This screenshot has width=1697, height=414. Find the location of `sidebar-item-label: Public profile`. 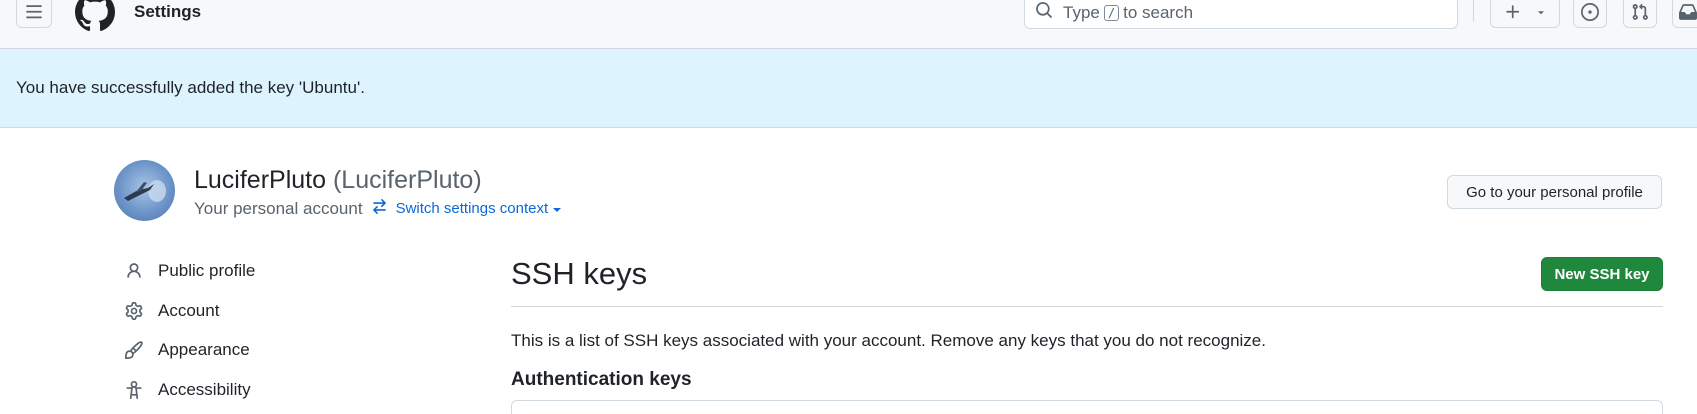

sidebar-item-label: Public profile is located at coordinates (207, 270).